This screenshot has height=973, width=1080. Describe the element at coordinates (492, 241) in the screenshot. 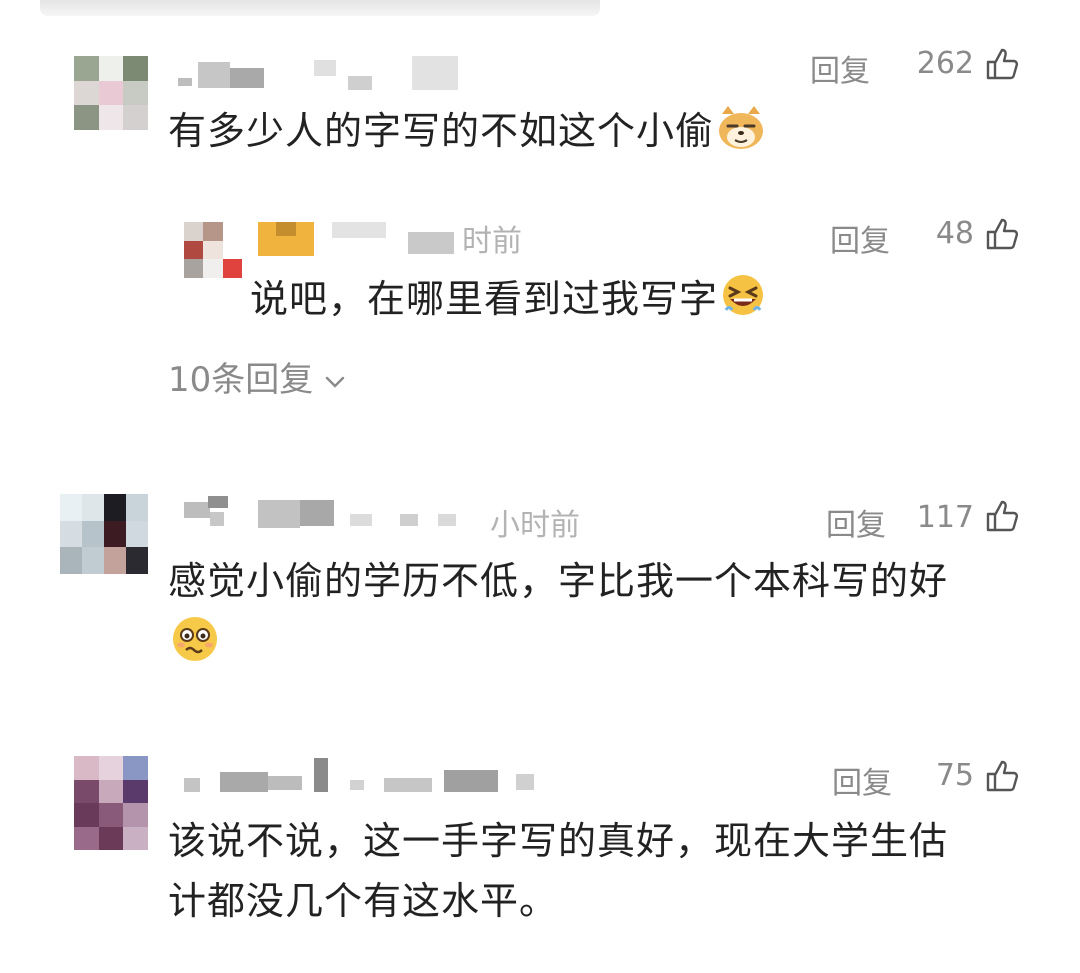

I see `reply-time: 时前` at that location.